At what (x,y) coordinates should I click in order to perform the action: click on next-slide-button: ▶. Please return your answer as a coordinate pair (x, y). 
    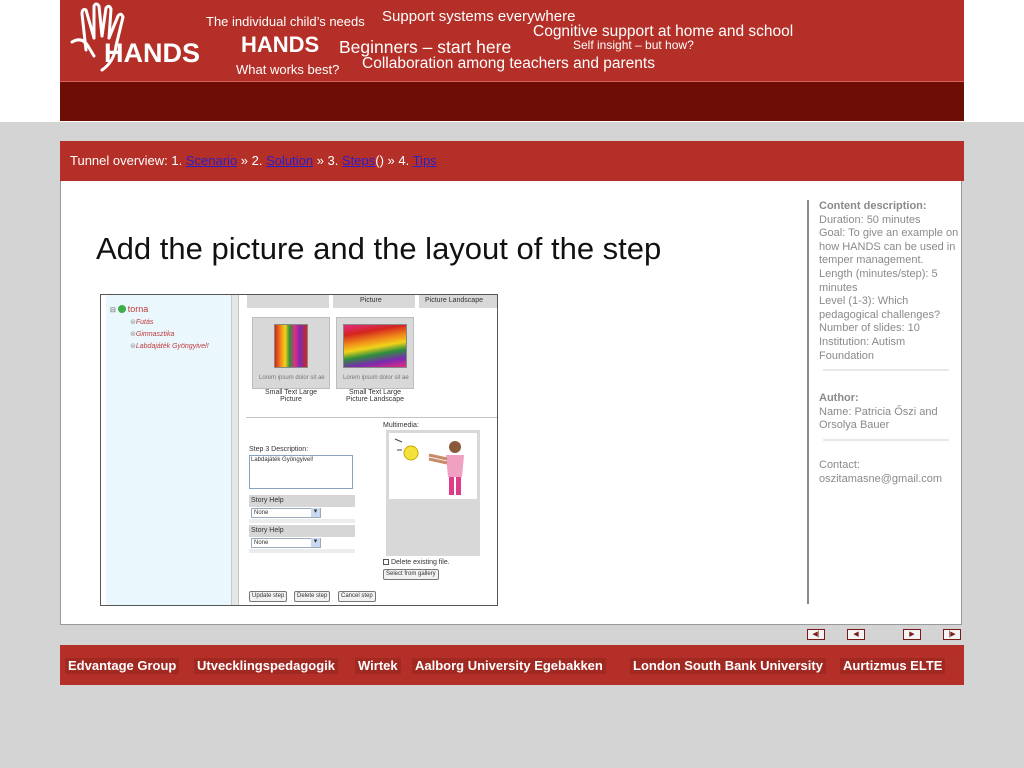
    Looking at the image, I should click on (912, 634).